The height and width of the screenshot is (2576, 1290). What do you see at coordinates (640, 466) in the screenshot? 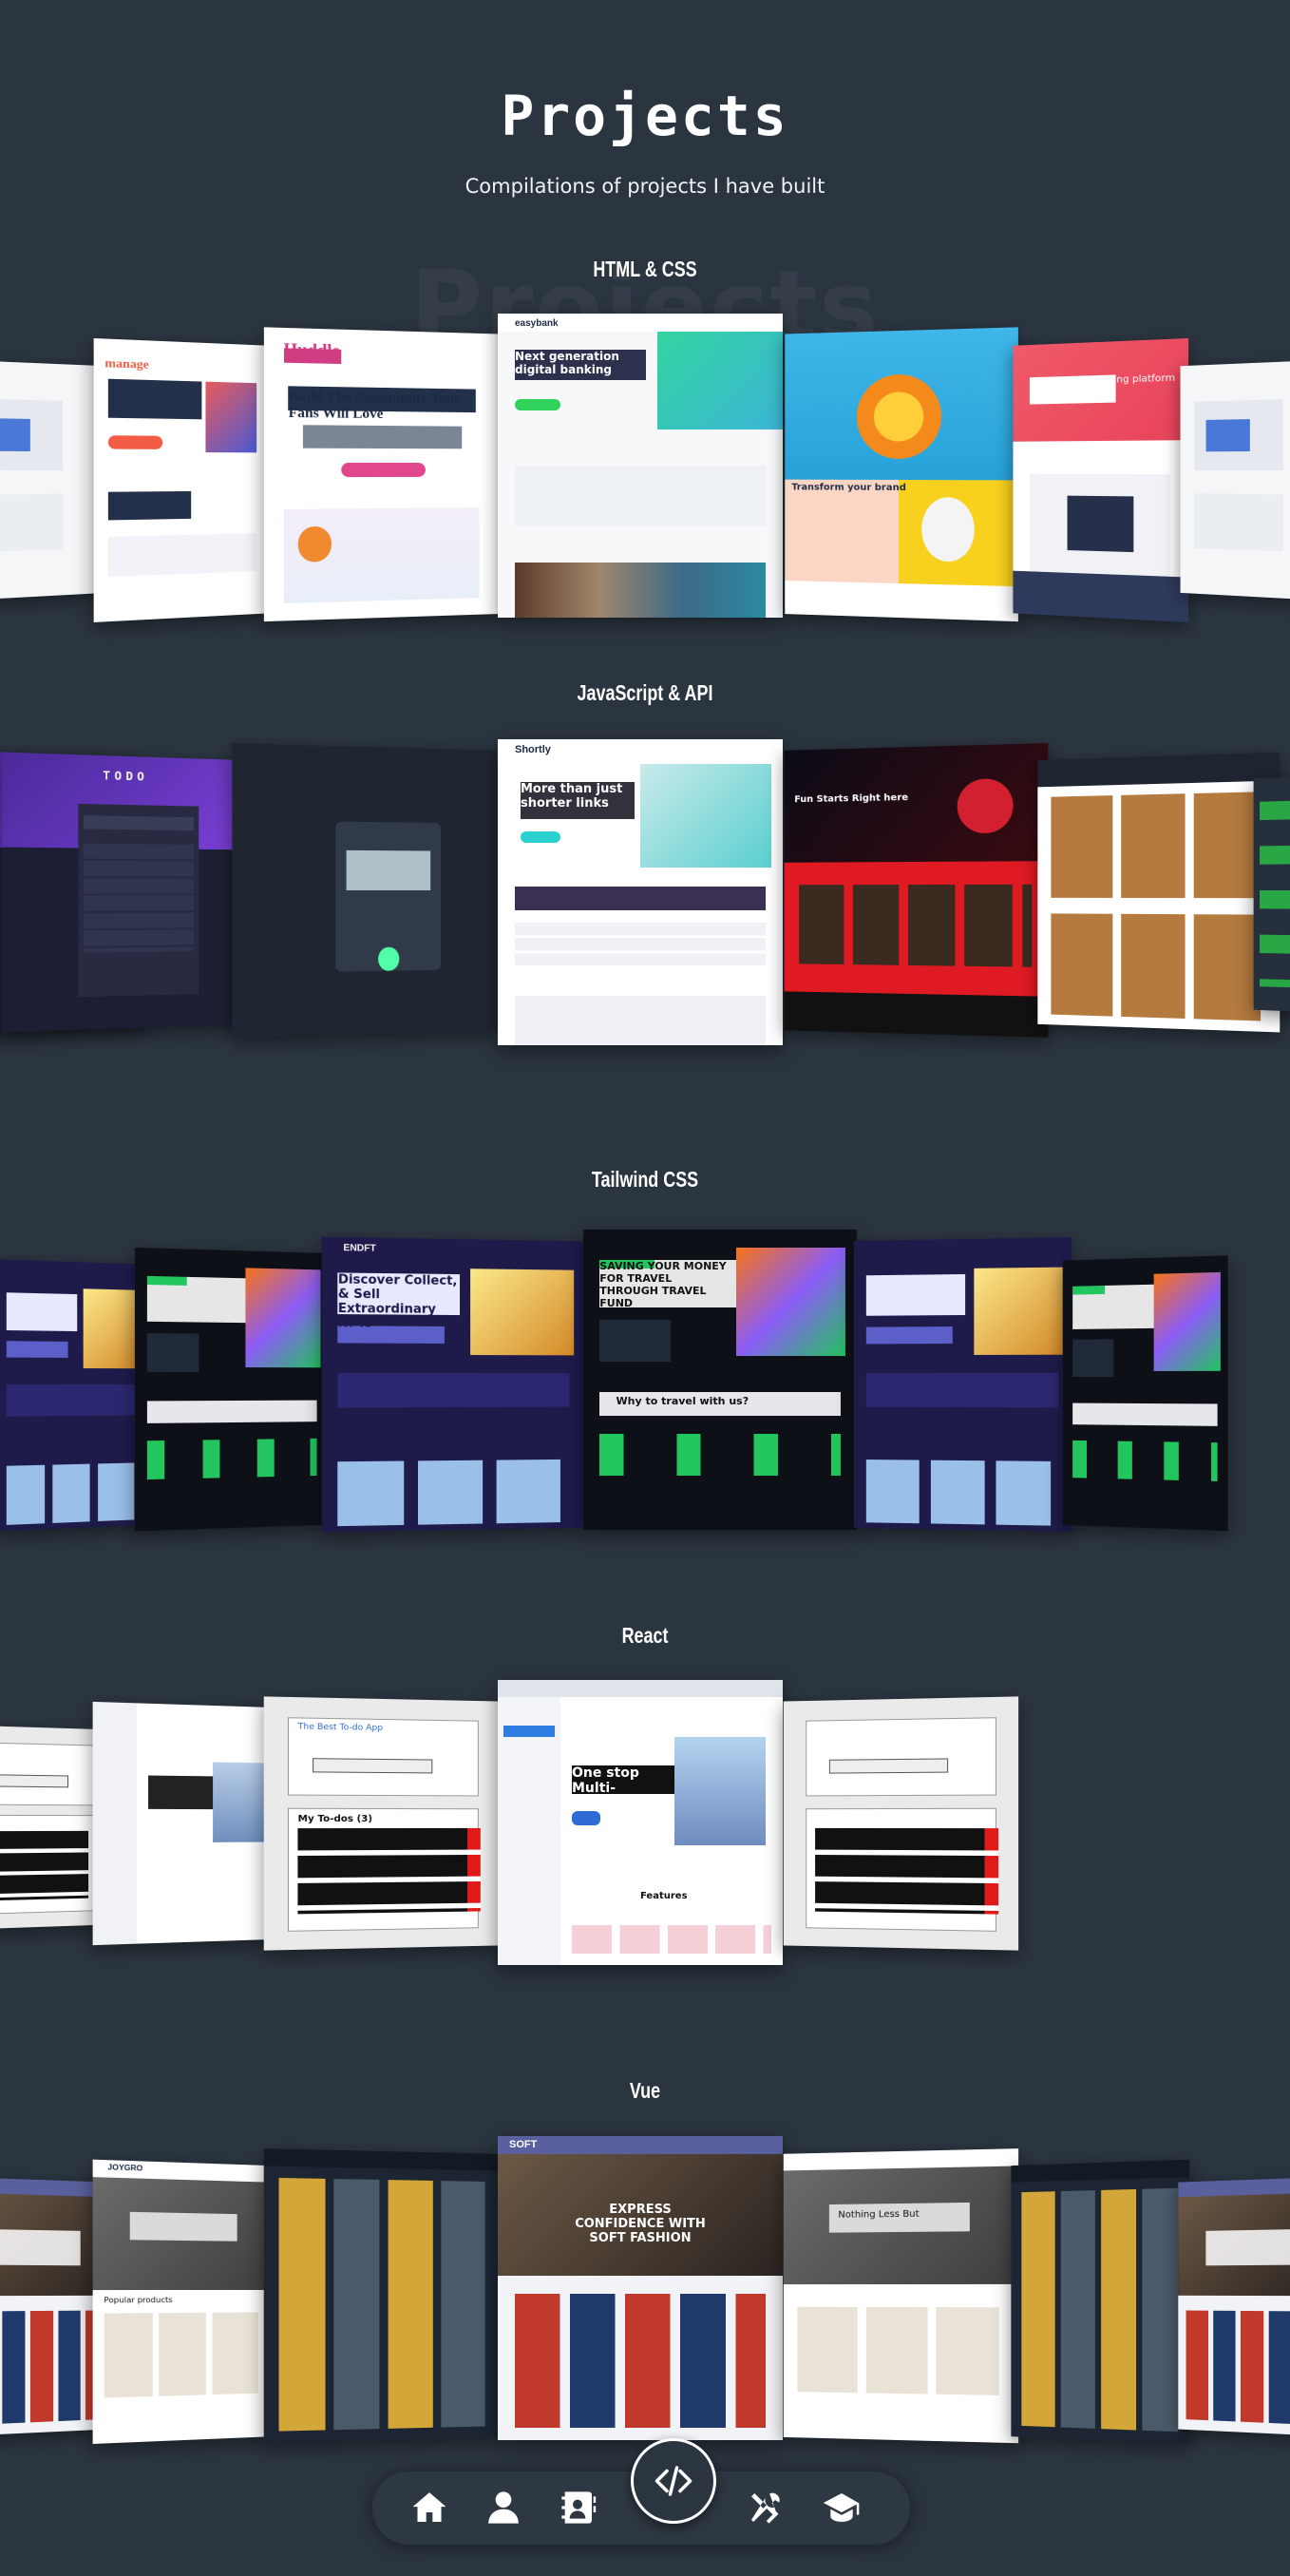
I see `project-card-easybank: easybank Next generation digital banking` at bounding box center [640, 466].